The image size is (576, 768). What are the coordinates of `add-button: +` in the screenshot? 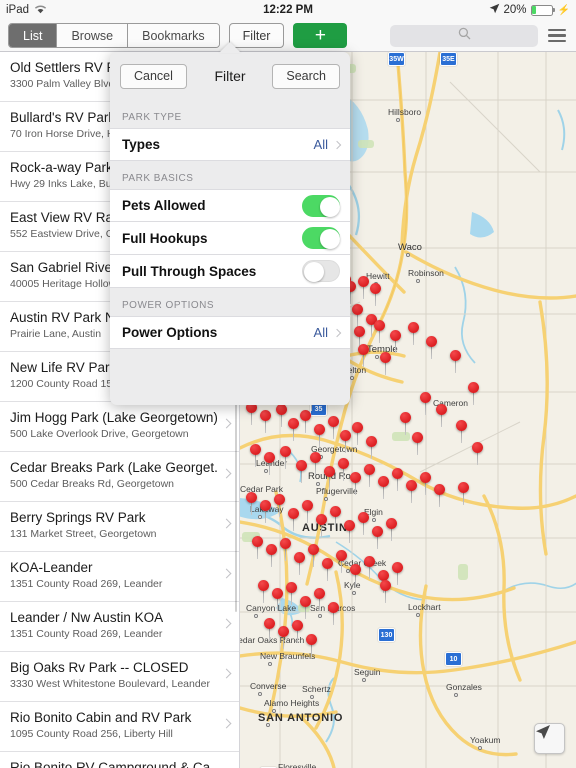 It's located at (320, 35).